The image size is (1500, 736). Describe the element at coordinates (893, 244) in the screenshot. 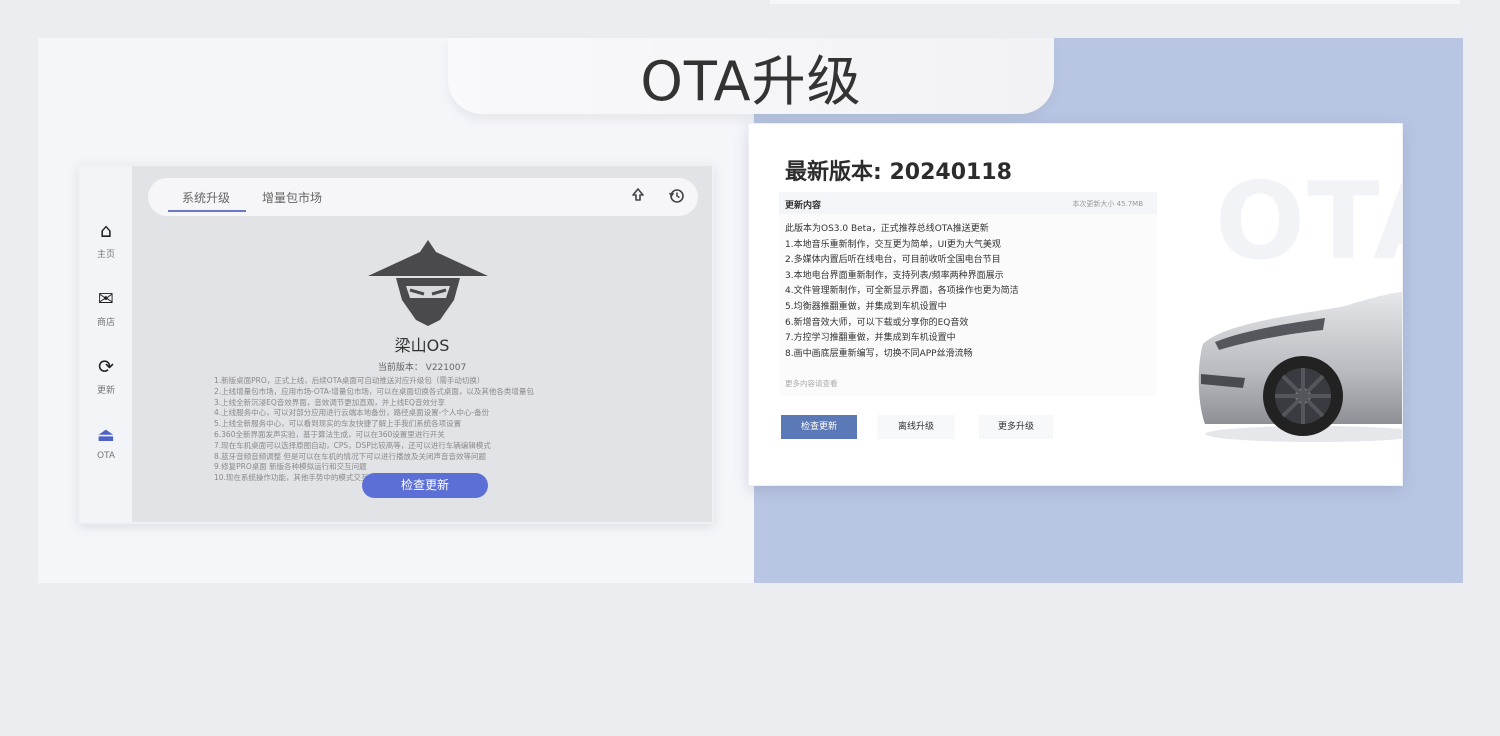

I see `list-item: 1.本地音乐重新制作，交互更为简单，UI更为大气美观` at that location.